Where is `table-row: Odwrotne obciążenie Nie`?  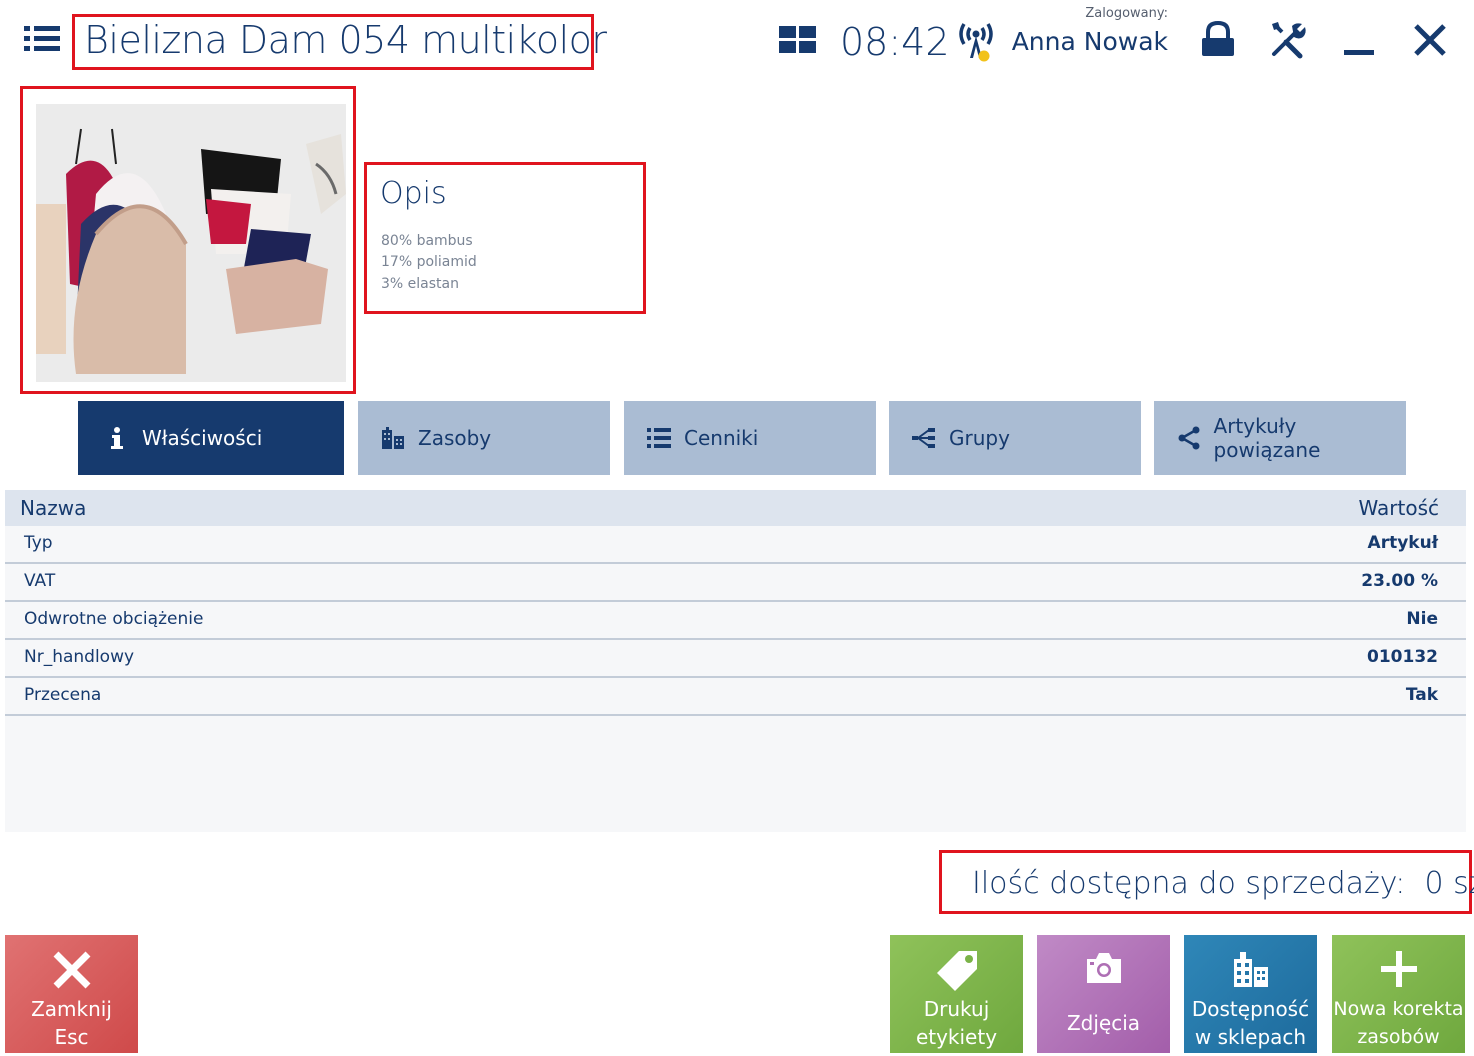 table-row: Odwrotne obciążenie Nie is located at coordinates (735, 621).